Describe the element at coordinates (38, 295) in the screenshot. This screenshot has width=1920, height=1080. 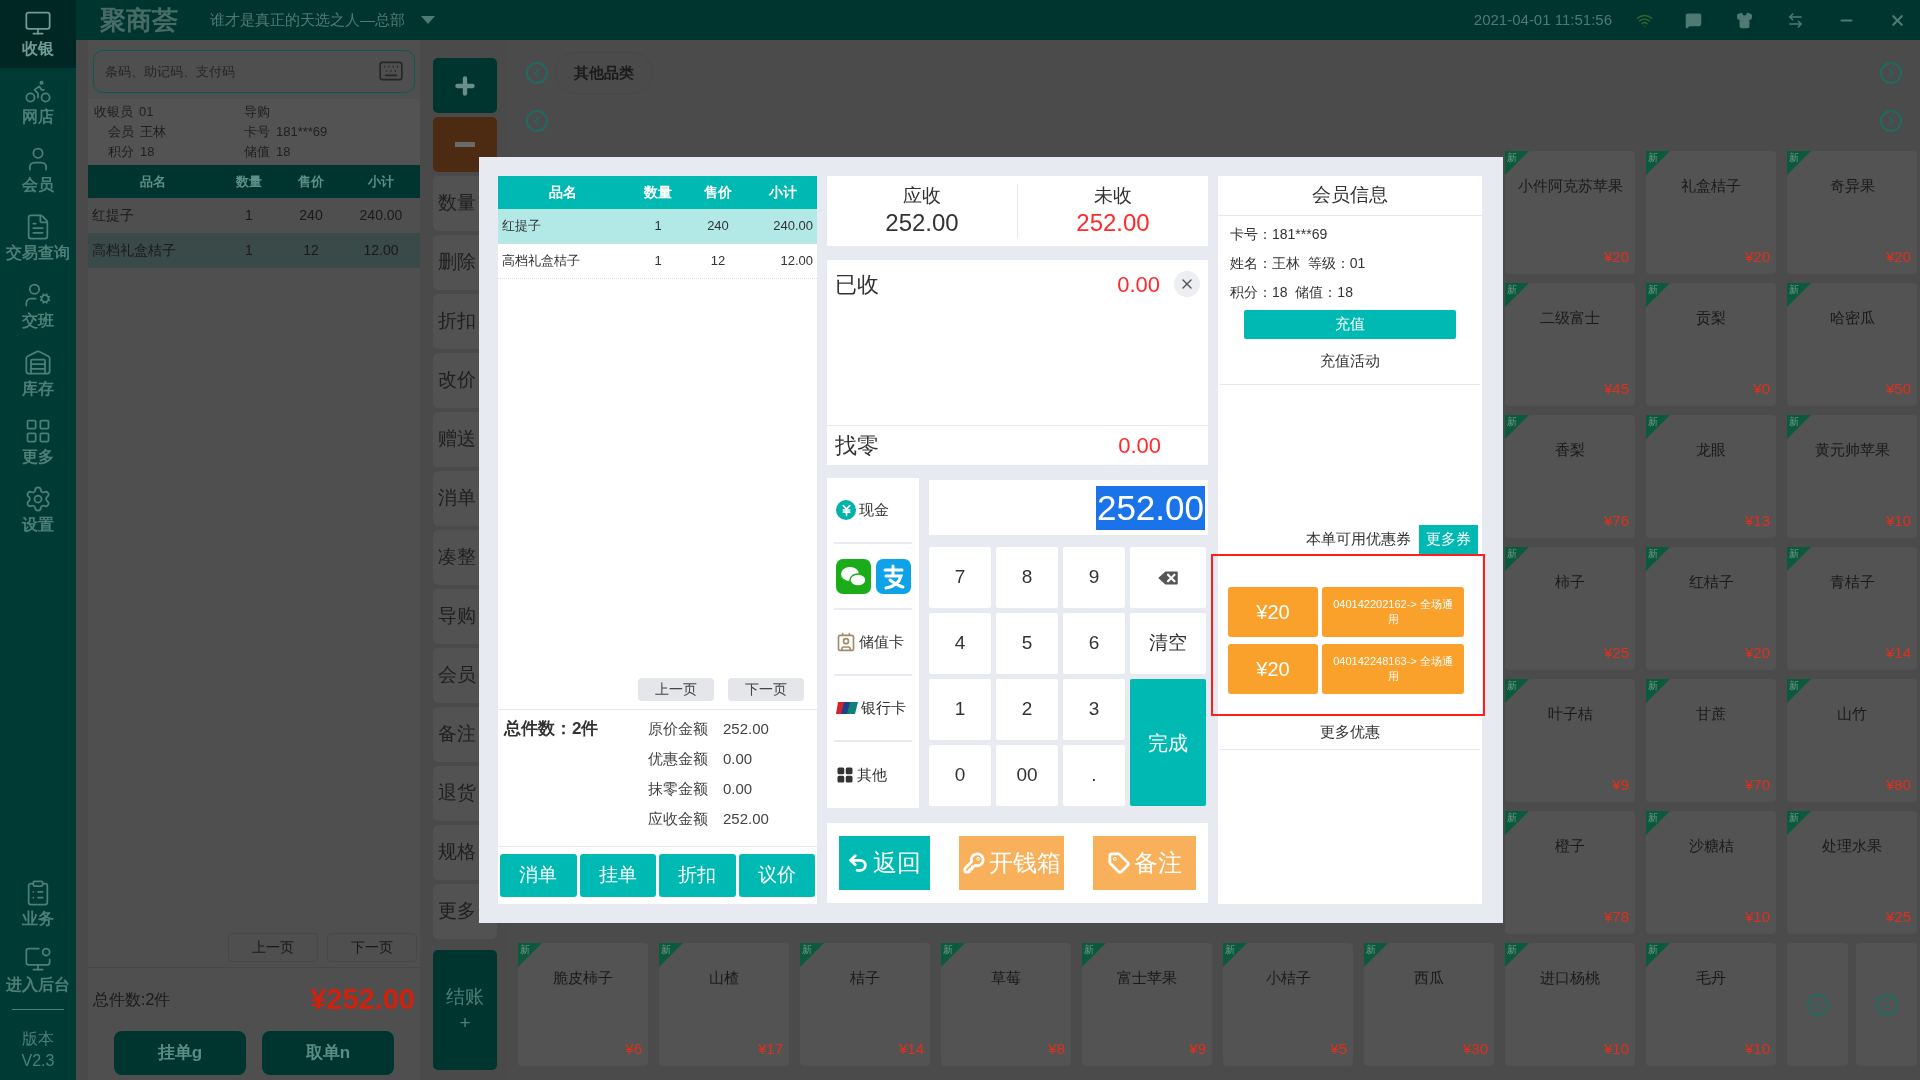
I see `user-gear-icon` at that location.